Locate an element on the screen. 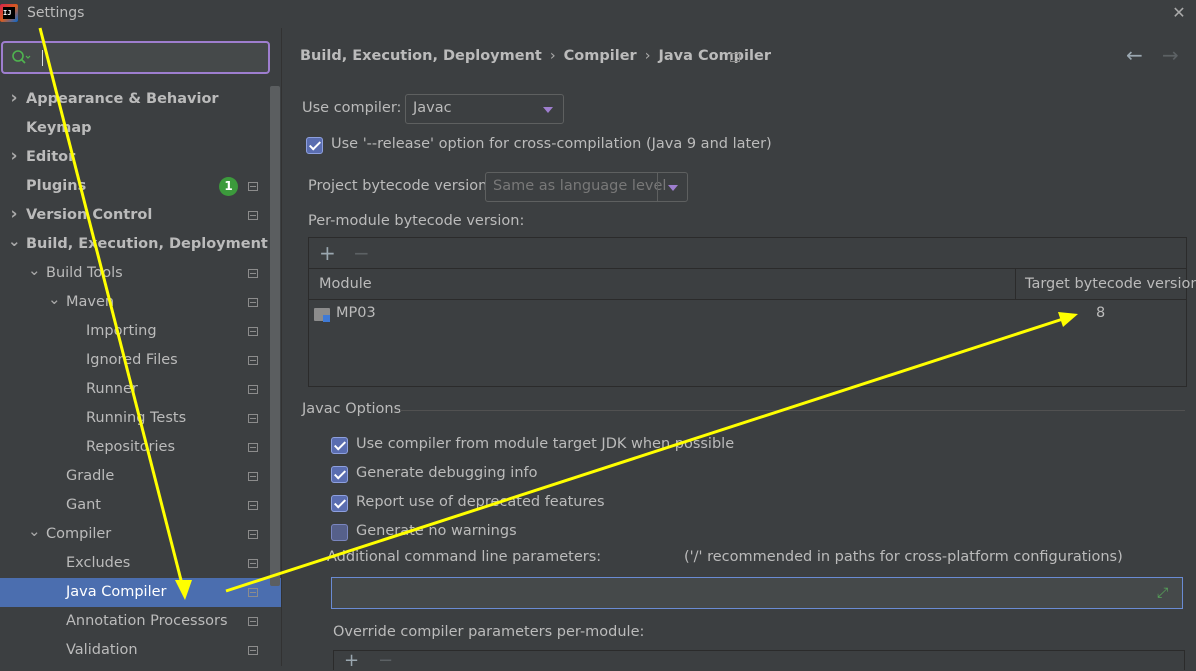 This screenshot has height=671, width=1196. sidebar-item-appearance-behavior: › Appearance & Behavior is located at coordinates (134, 99).